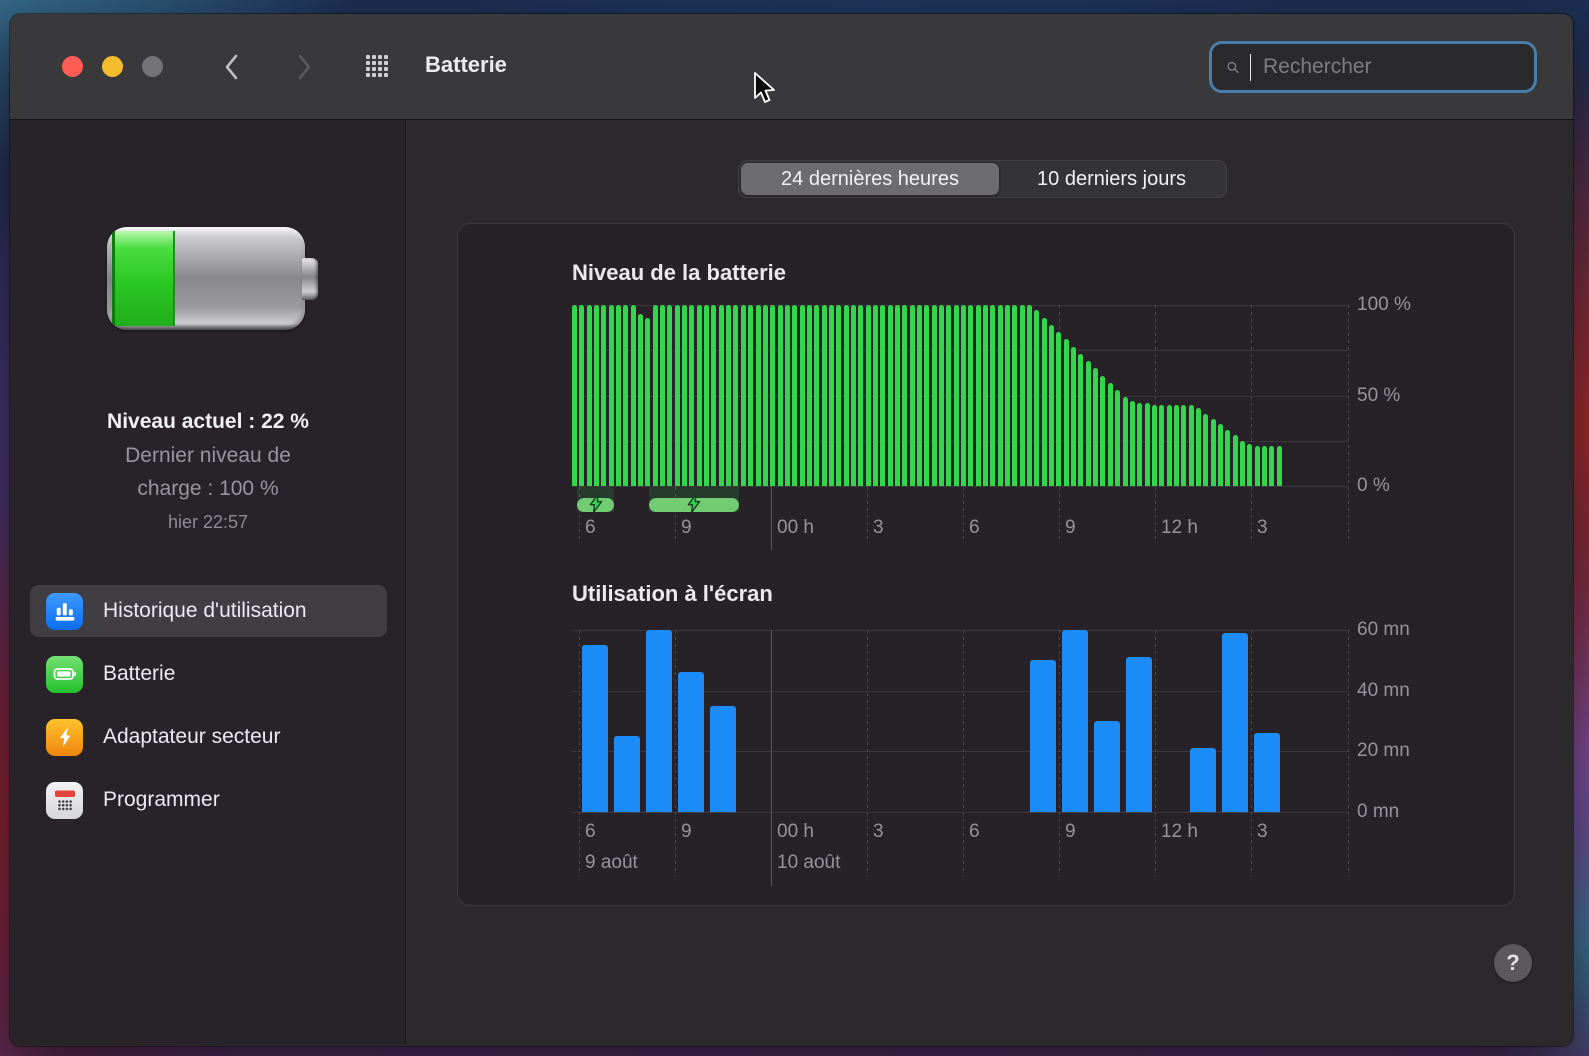 The height and width of the screenshot is (1056, 1589). Describe the element at coordinates (809, 862) in the screenshot. I see `date-label: 10 août` at that location.